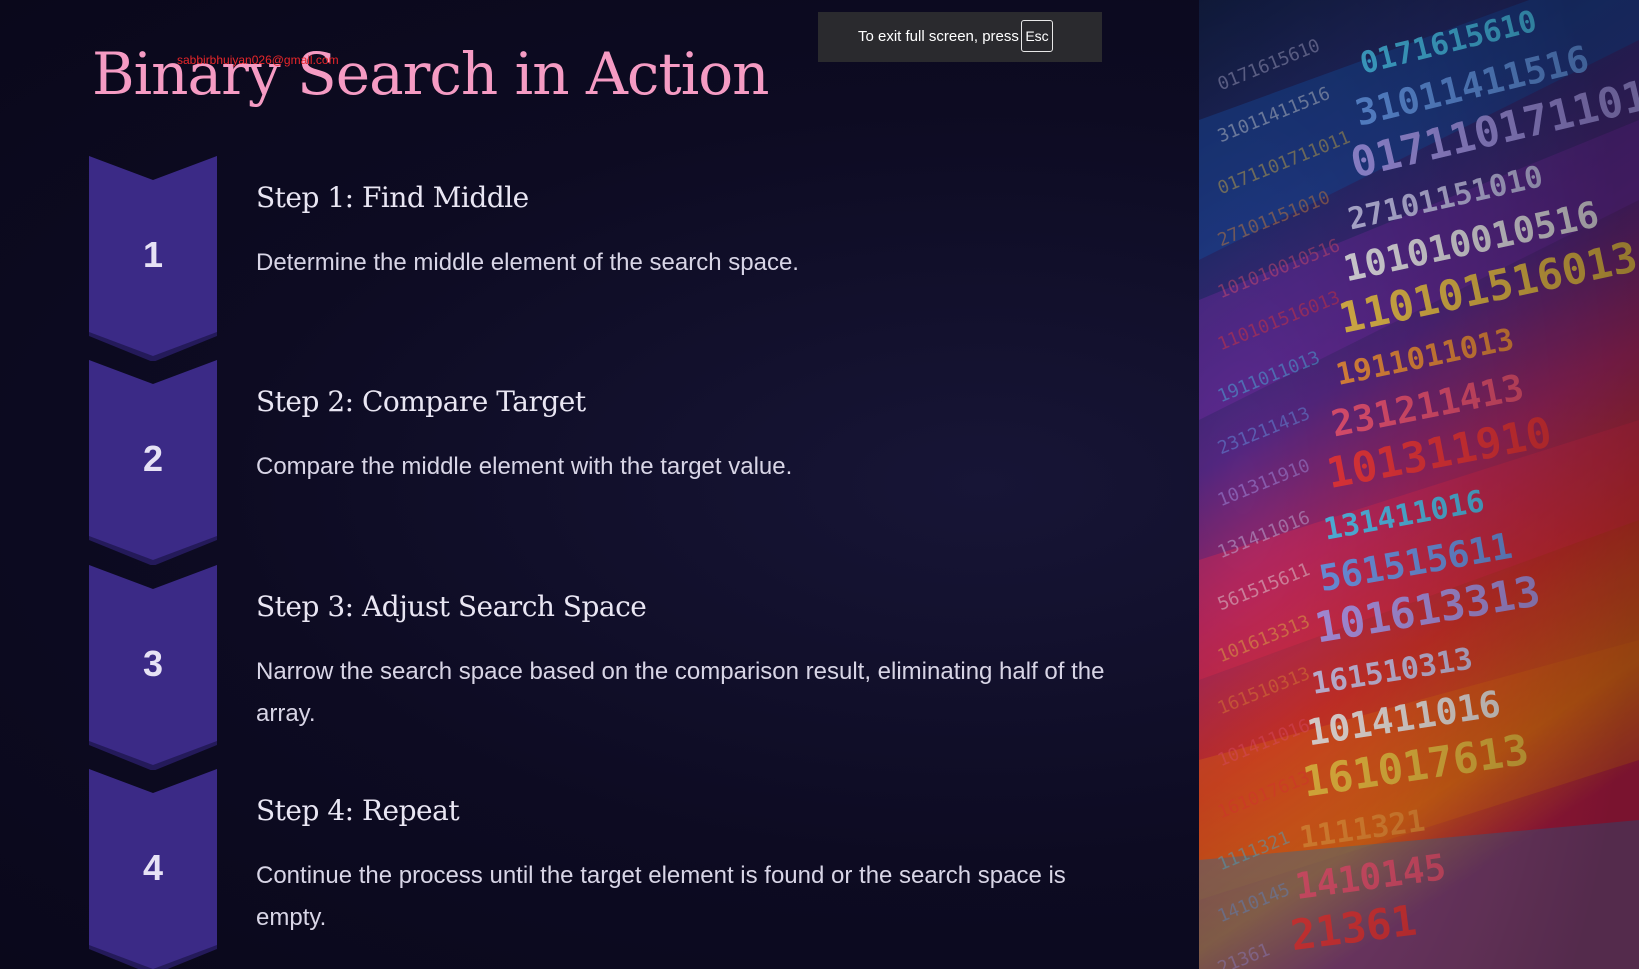 Image resolution: width=1639 pixels, height=969 pixels. Describe the element at coordinates (392, 197) in the screenshot. I see `step-title: Step 1: Find Middle` at that location.